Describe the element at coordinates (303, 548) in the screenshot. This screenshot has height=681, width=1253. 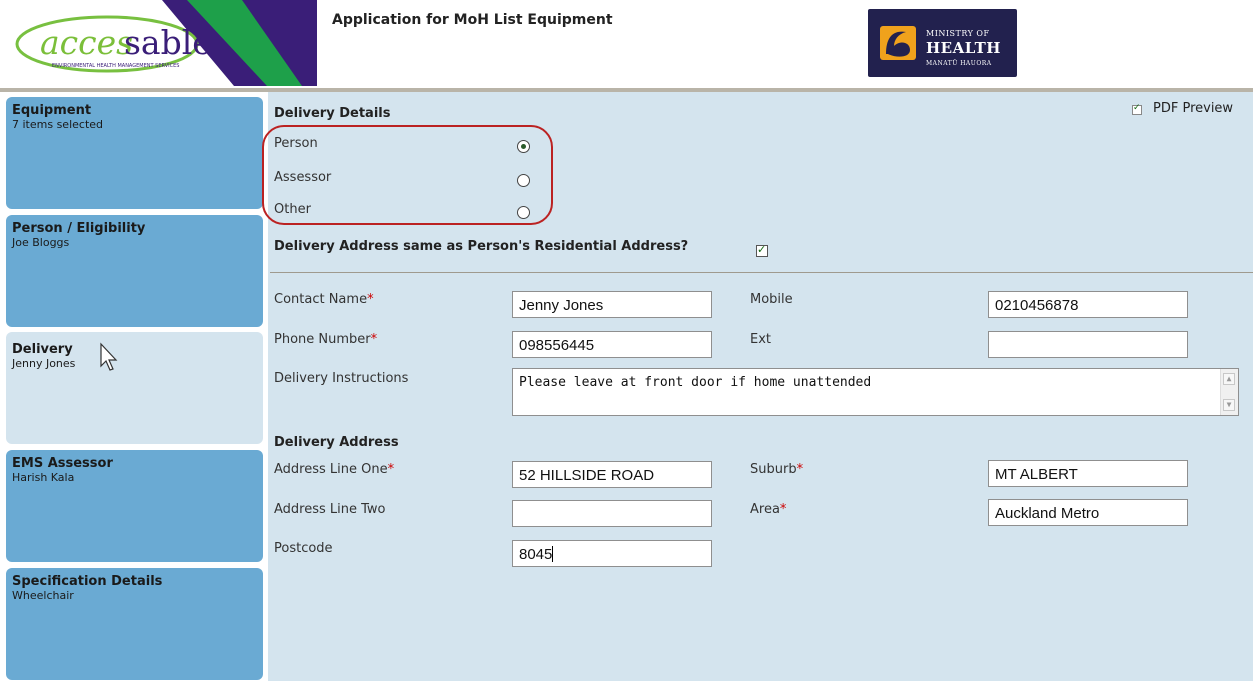
I see `postcode-label: Postcode` at that location.